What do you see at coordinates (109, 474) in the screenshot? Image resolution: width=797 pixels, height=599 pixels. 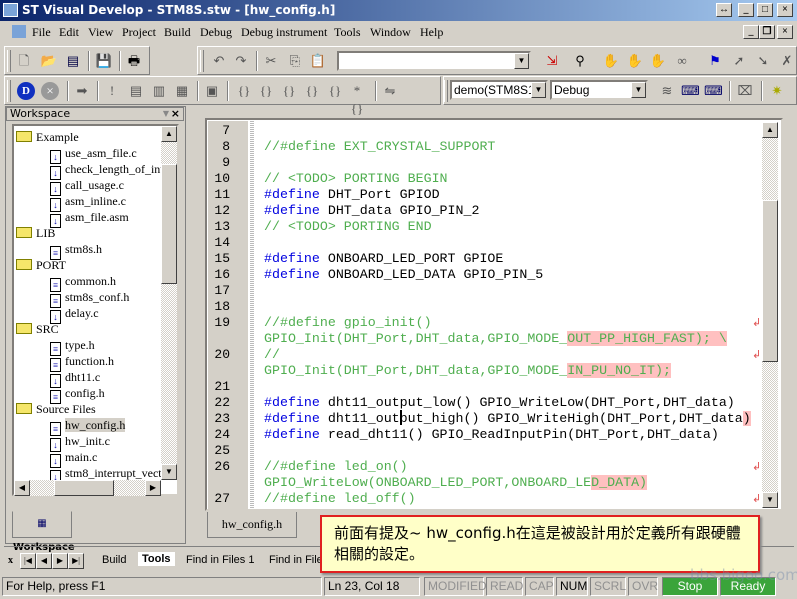 I see `tree-file: ↓ stm8_interrupt_vecto` at bounding box center [109, 474].